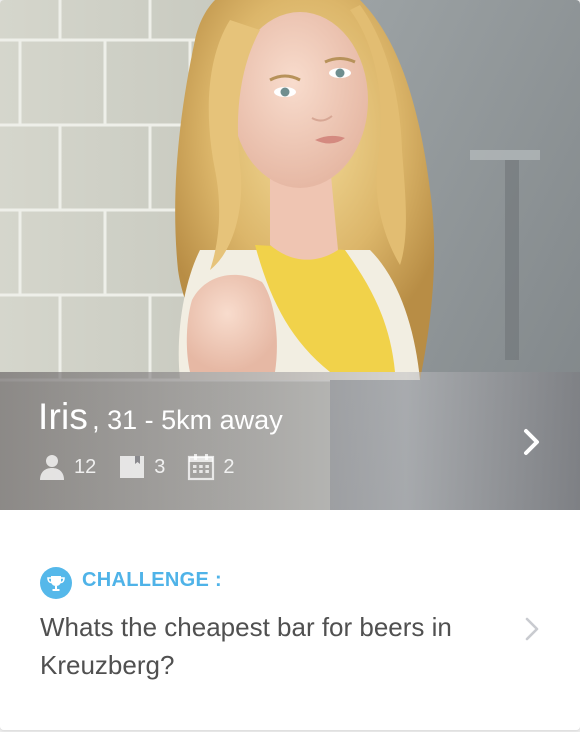  Describe the element at coordinates (67, 467) in the screenshot. I see `stat-friends: 12` at that location.